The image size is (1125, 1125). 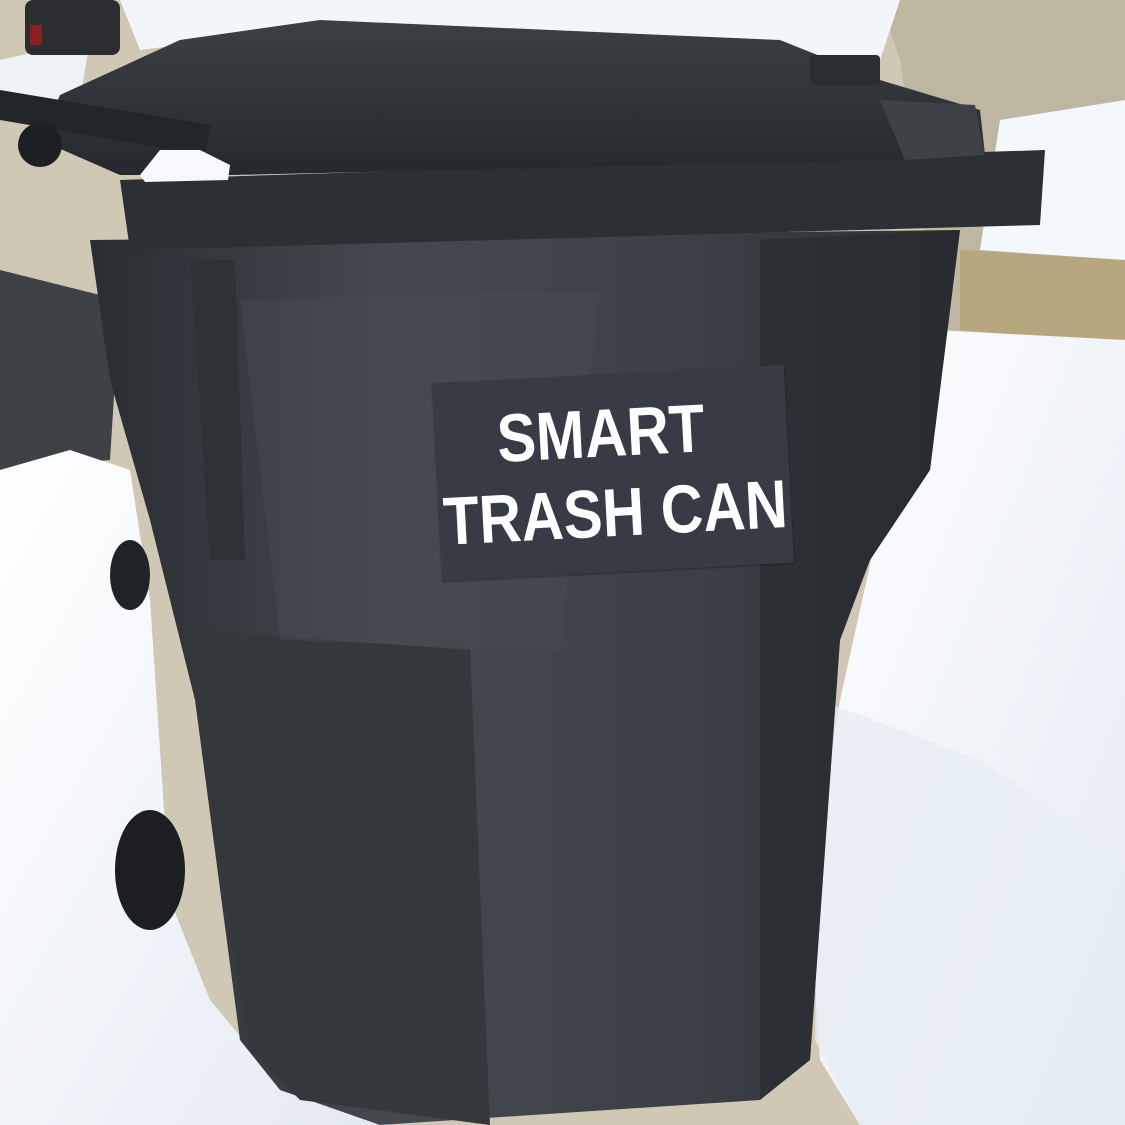 I want to click on label-line-1: SMART, so click(x=601, y=433).